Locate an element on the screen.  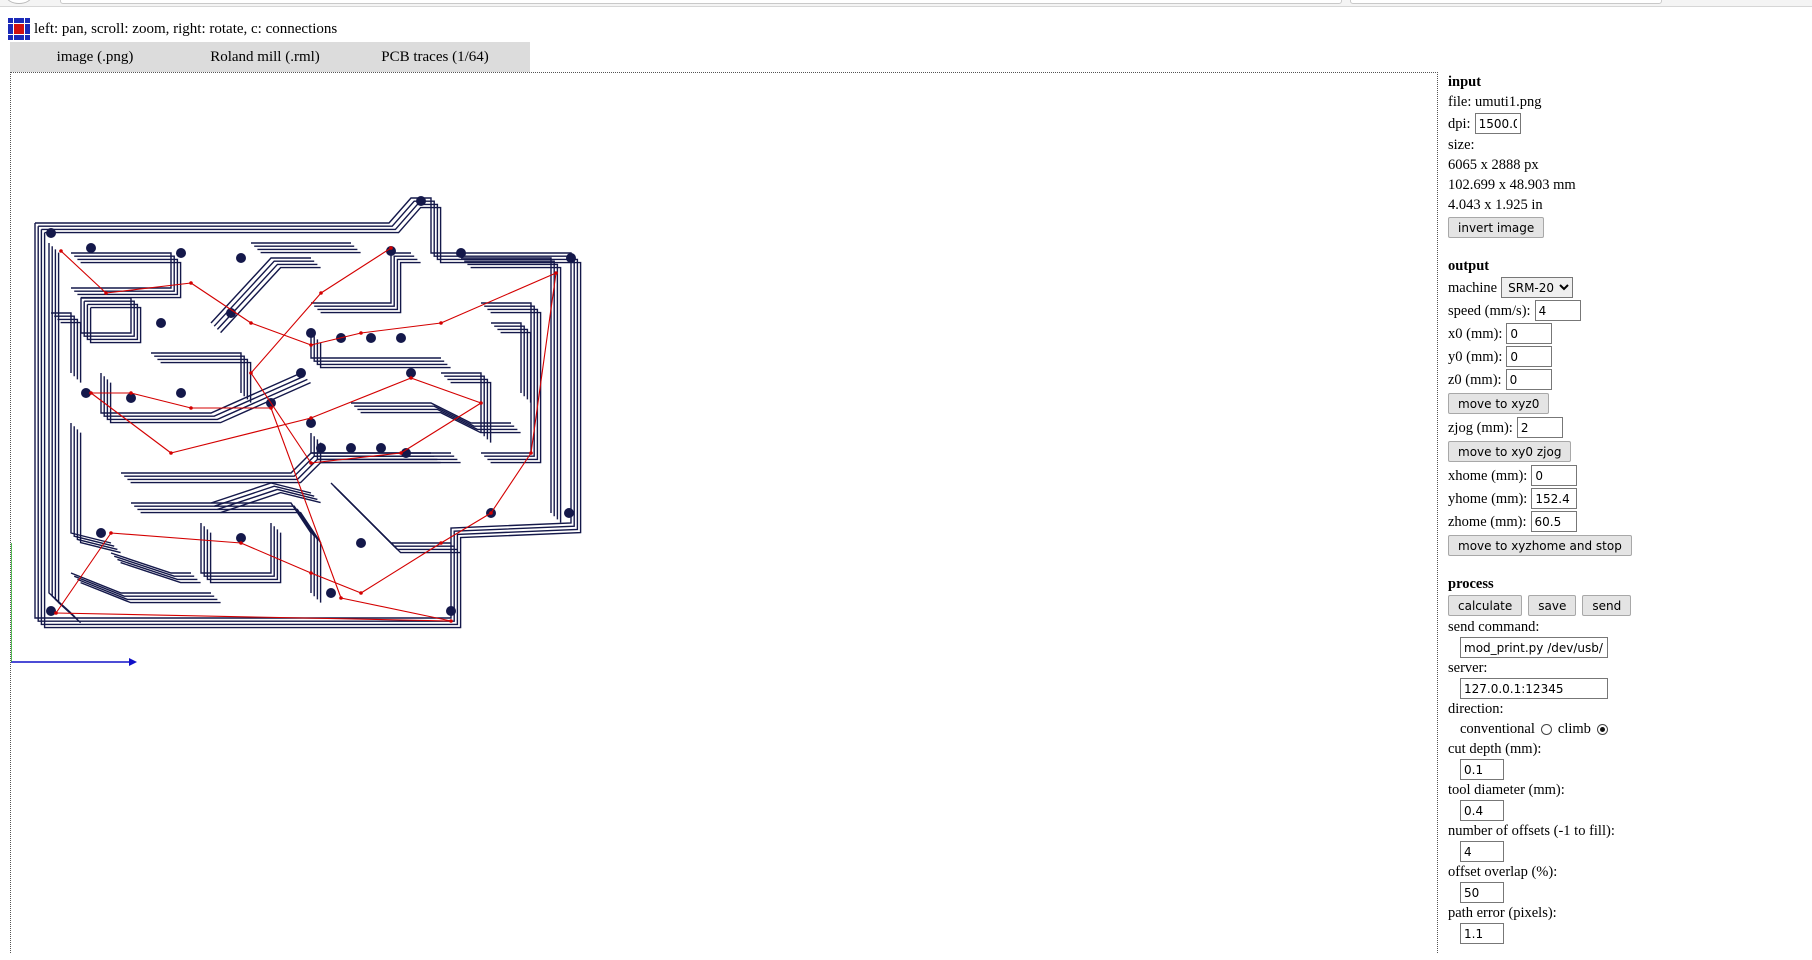
mods-grid-icon is located at coordinates (19, 29).